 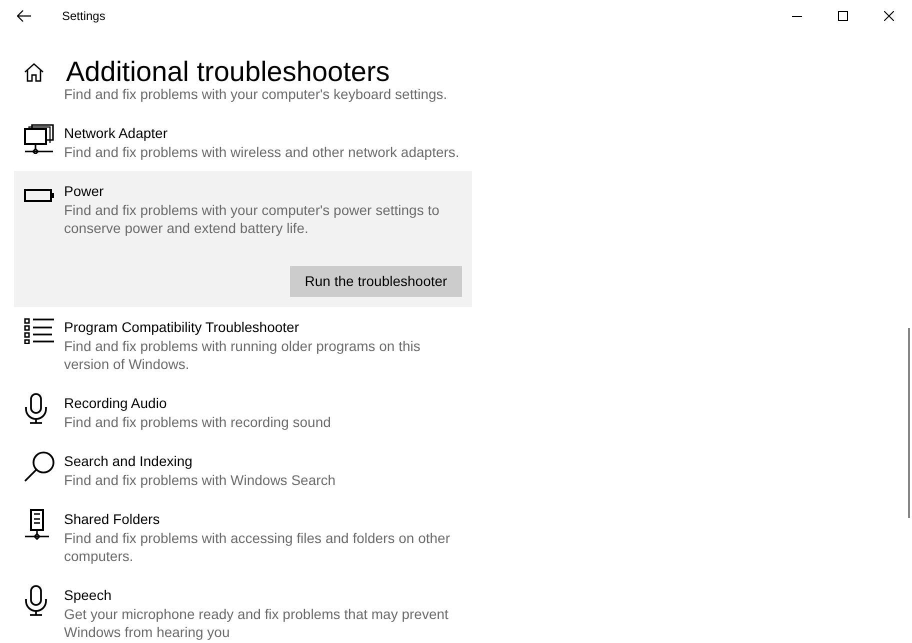 I want to click on troubleshooter-description: Find and fix problems with accessing files and folders on other computers., so click(x=257, y=547).